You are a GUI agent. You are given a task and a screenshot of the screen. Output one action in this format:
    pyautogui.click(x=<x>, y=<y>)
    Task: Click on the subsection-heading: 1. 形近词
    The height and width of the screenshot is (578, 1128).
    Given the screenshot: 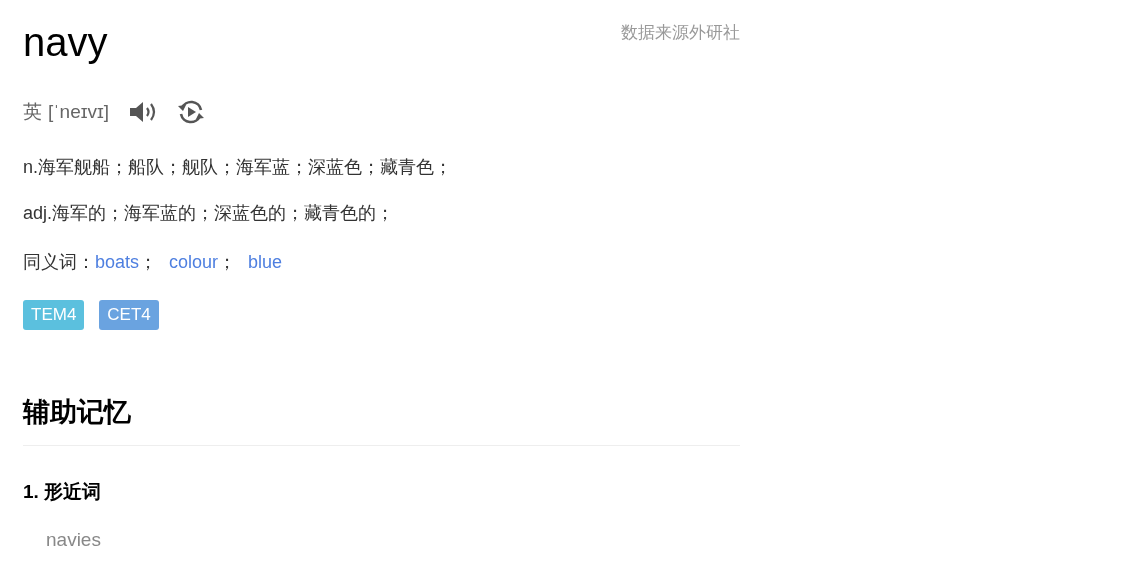 What is the action you would take?
    pyautogui.click(x=63, y=491)
    